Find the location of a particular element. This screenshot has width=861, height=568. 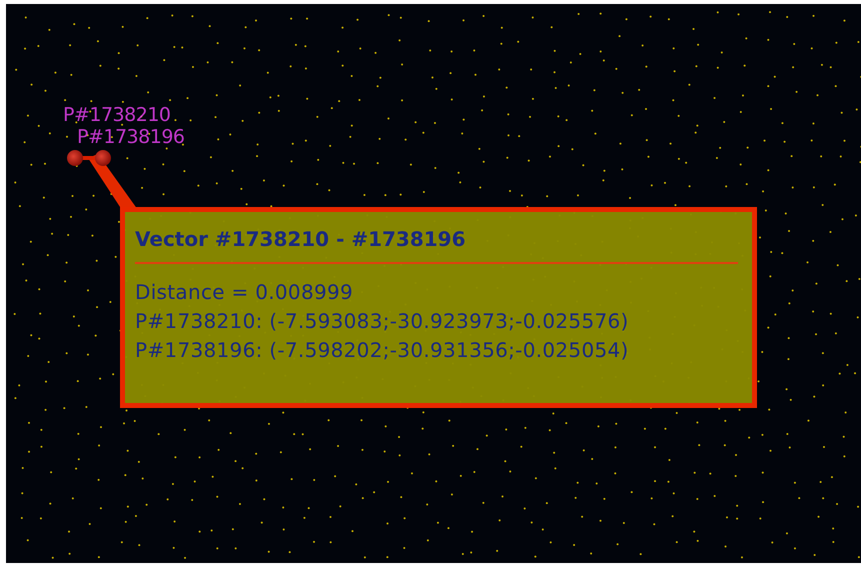

point-label: P#1738210 is located at coordinates (116, 115).